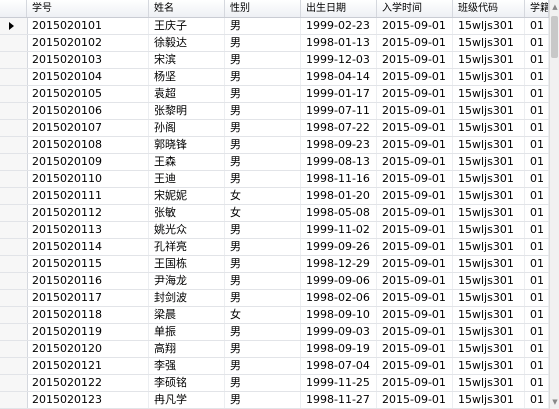 This screenshot has height=409, width=559. Describe the element at coordinates (88, 196) in the screenshot. I see `cell-student-id: 2015020111` at that location.